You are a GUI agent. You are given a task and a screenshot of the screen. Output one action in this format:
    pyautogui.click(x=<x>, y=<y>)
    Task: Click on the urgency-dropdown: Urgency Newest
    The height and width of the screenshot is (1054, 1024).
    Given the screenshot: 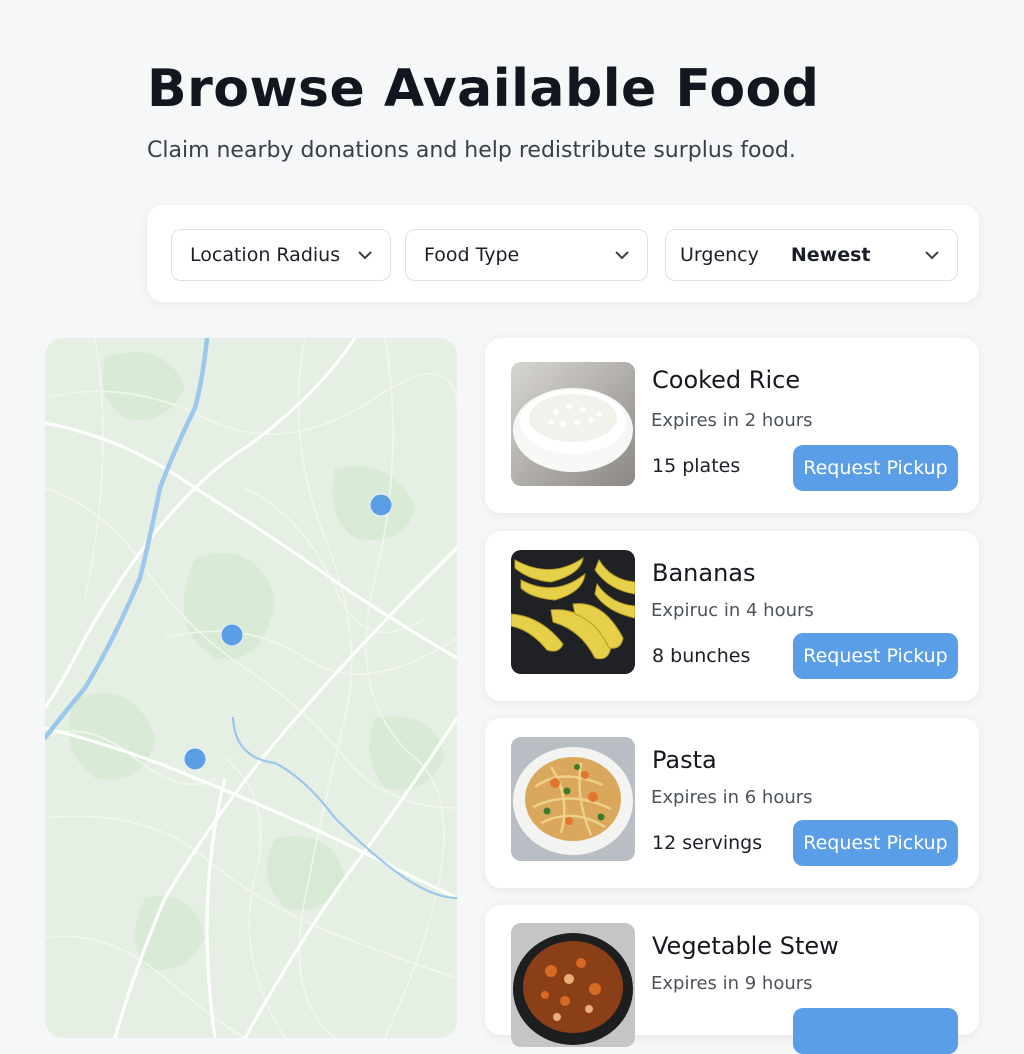 What is the action you would take?
    pyautogui.click(x=811, y=255)
    